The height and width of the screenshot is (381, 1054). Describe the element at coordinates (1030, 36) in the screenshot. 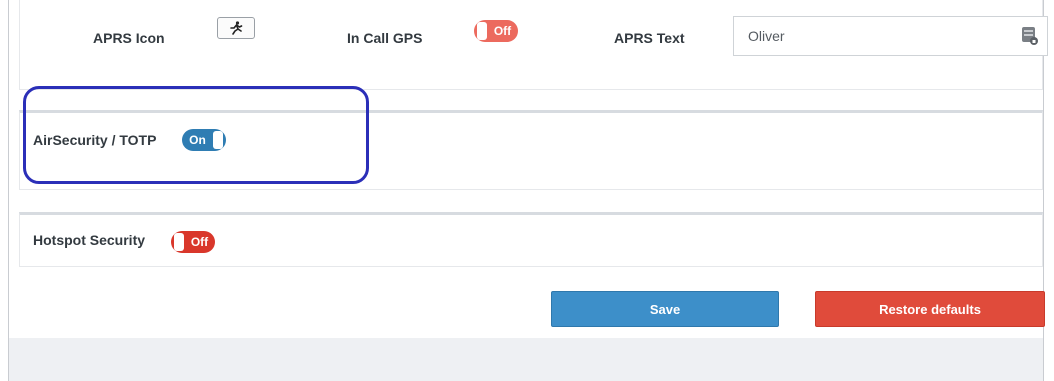

I see `contact-card-icon` at that location.